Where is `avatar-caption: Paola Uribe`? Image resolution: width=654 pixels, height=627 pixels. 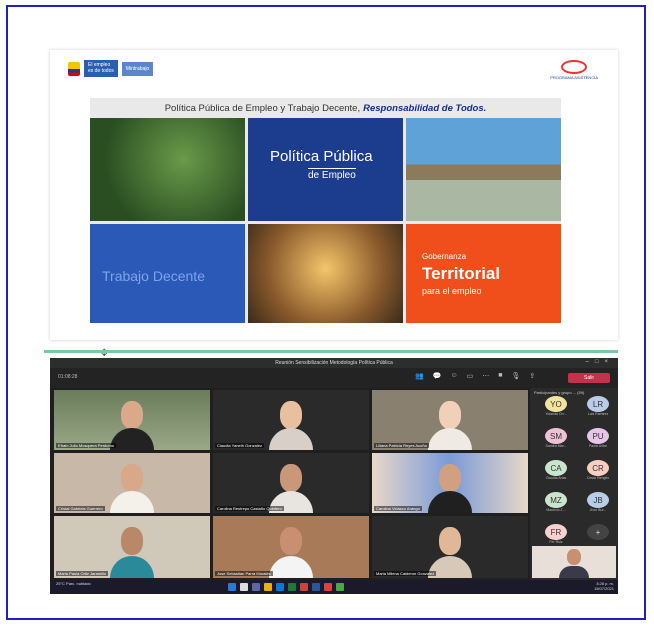 avatar-caption: Paola Uribe is located at coordinates (598, 446).